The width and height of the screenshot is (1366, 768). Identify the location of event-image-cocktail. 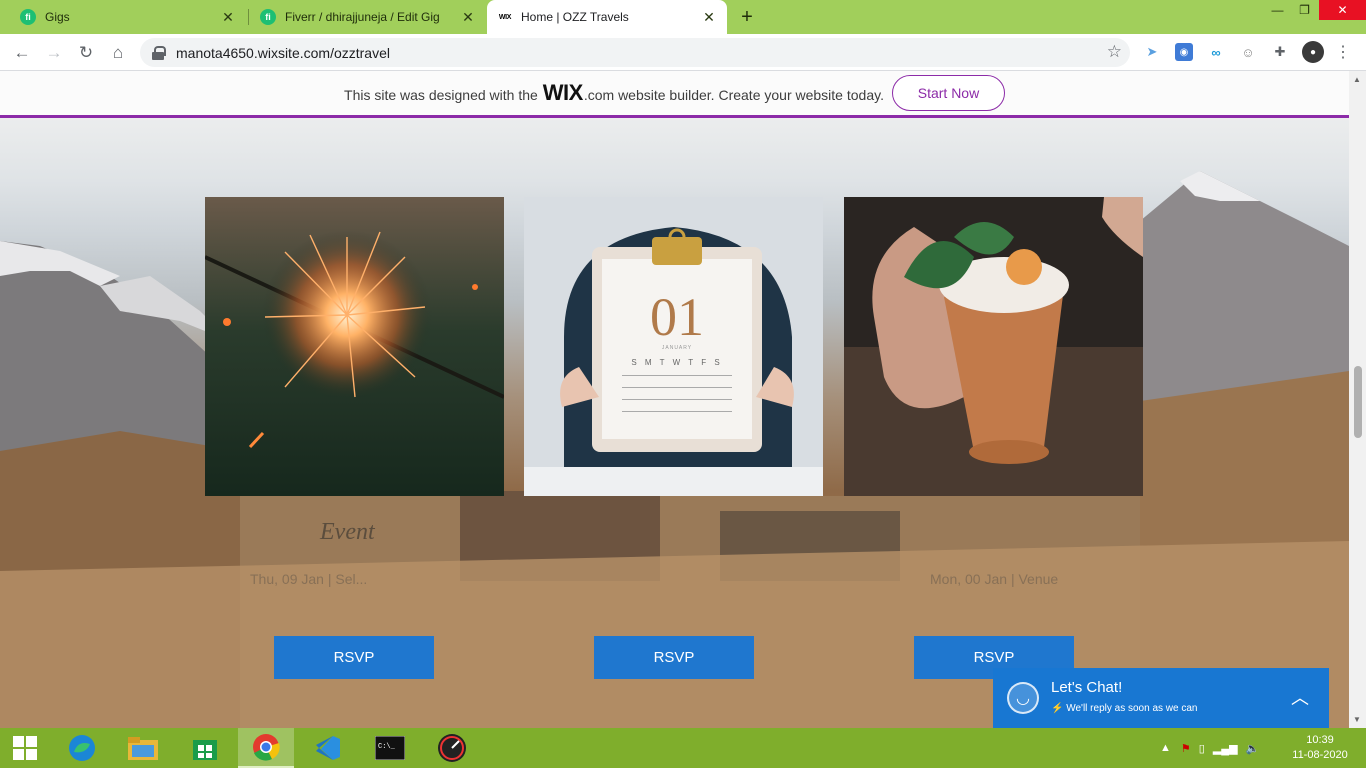
(993, 346).